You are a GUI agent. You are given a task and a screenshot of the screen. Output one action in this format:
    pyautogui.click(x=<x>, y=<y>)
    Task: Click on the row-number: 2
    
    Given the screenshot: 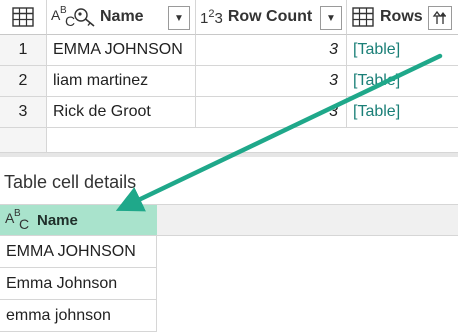 What is the action you would take?
    pyautogui.click(x=23, y=81)
    